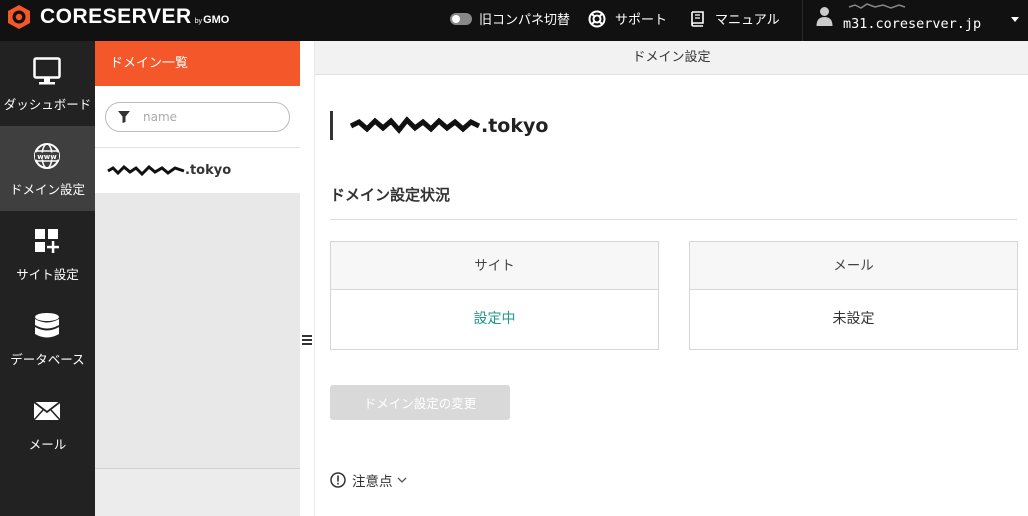 The width and height of the screenshot is (1028, 516). I want to click on manual-link: マニュアル, so click(734, 18).